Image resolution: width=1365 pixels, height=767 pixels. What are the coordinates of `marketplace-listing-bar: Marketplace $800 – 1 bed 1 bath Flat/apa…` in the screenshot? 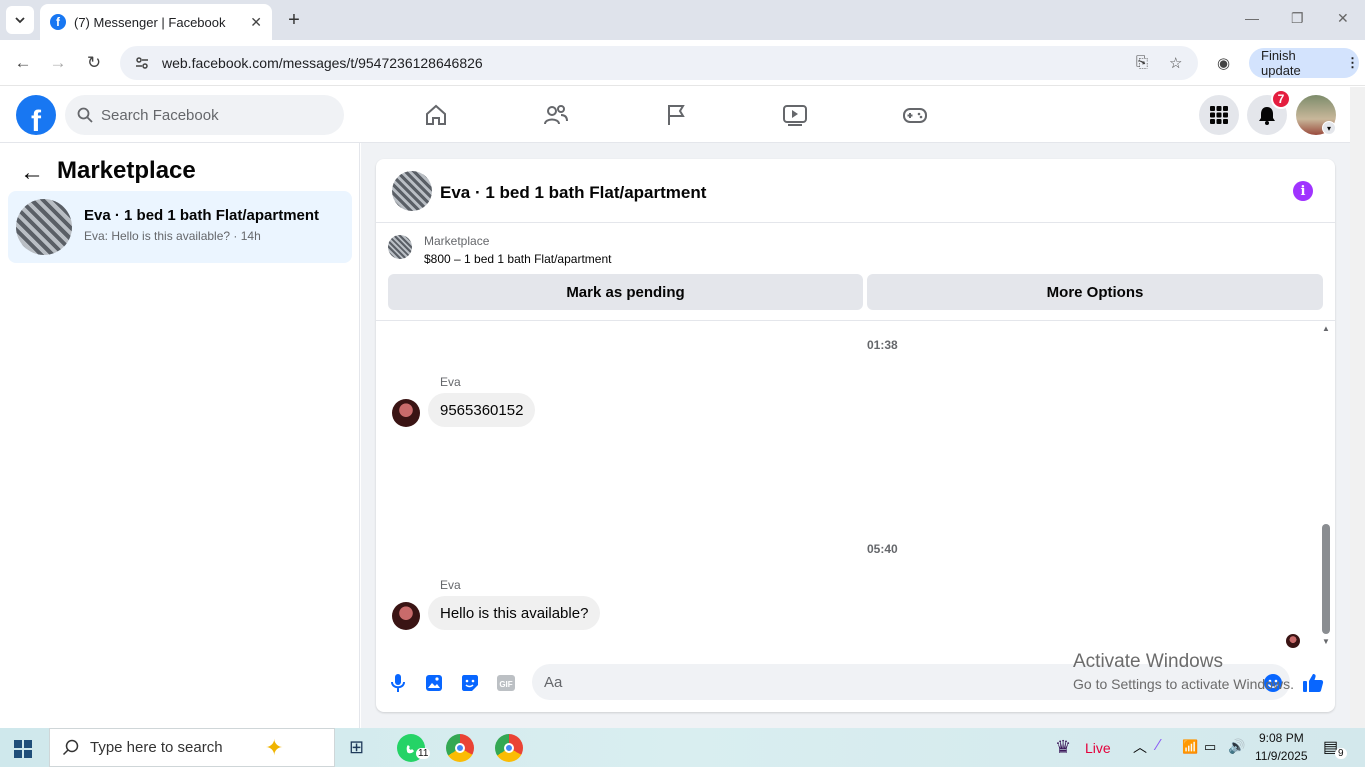 It's located at (855, 272).